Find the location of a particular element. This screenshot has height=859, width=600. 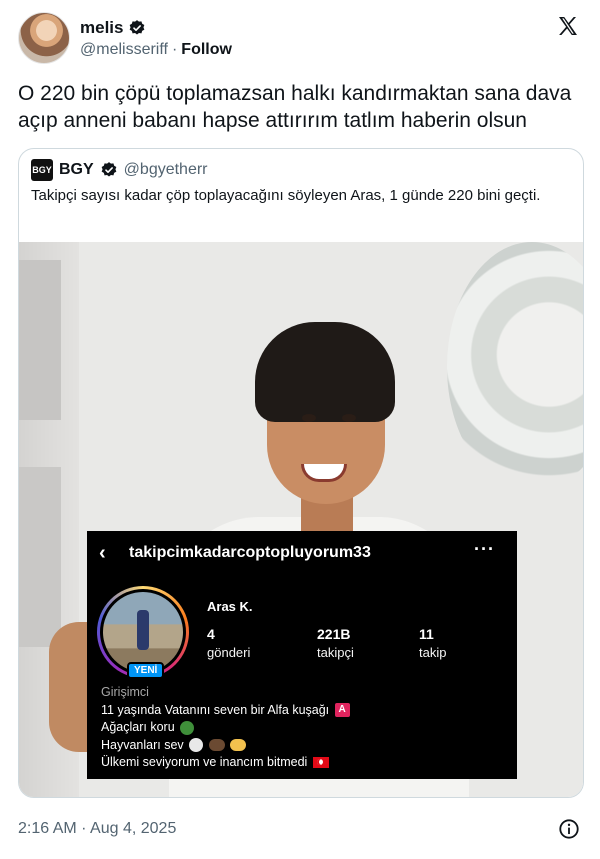

author-avatar is located at coordinates (44, 38).